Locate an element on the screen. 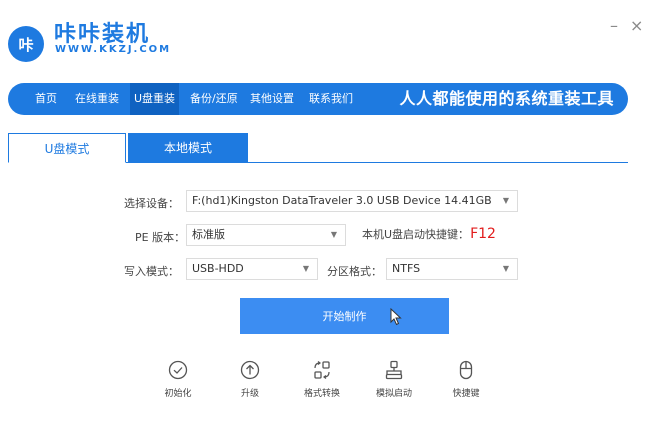 The image size is (654, 426). tool-upgrade: 升级 is located at coordinates (250, 379).